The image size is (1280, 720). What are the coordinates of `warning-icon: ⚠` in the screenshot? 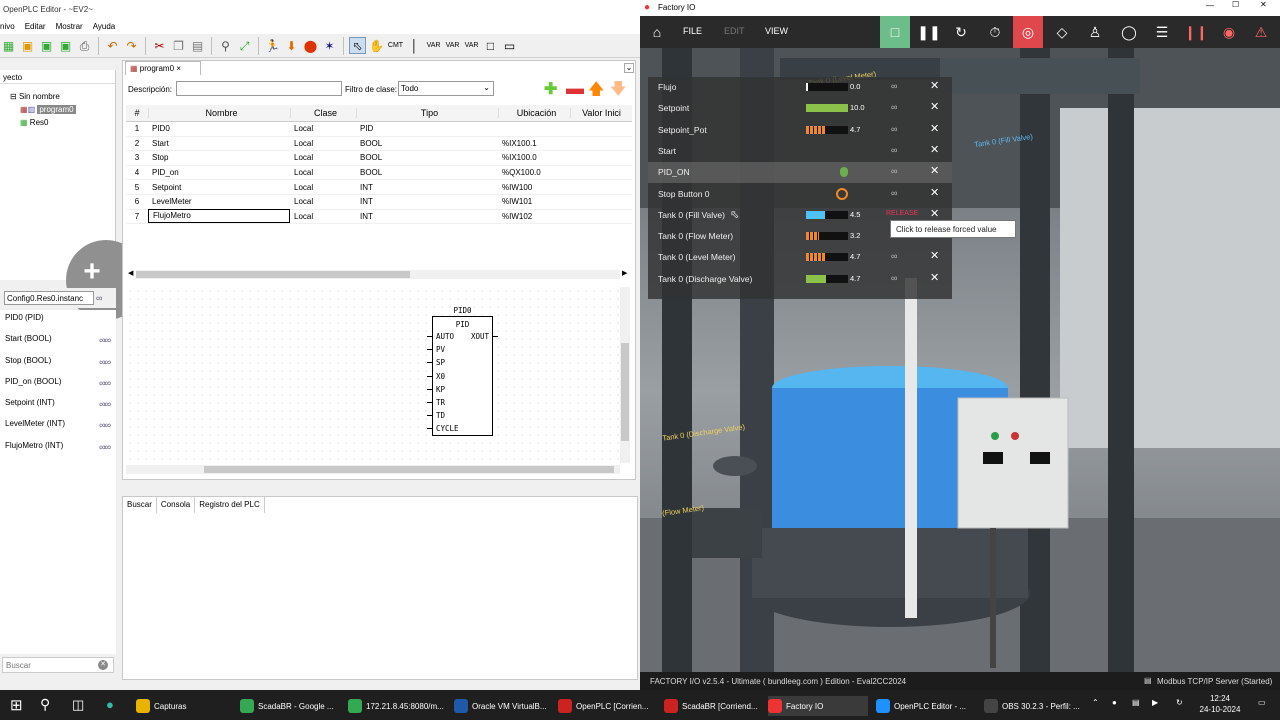 It's located at (1261, 32).